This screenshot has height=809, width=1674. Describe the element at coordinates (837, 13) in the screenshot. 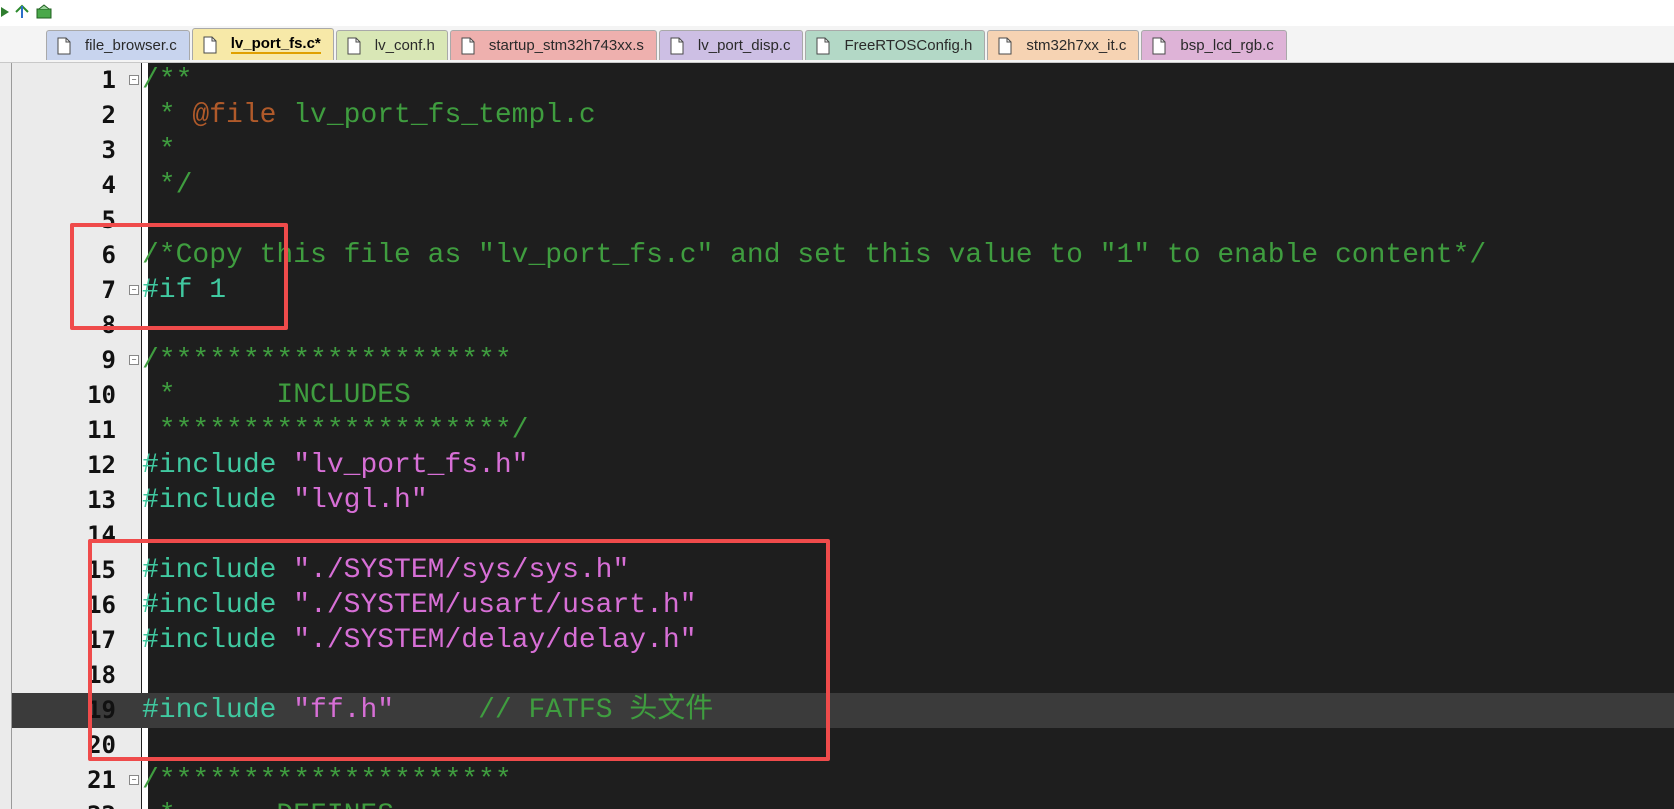

I see `toolbar` at that location.